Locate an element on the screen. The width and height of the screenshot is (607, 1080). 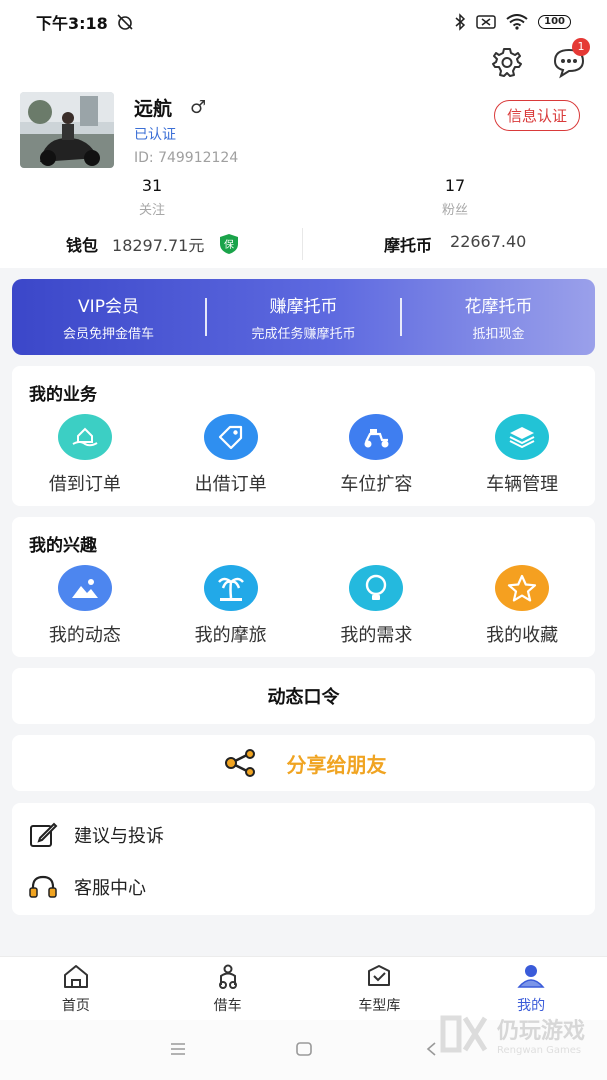
followers-stat: 17 粉丝 is located at coordinates (455, 197).